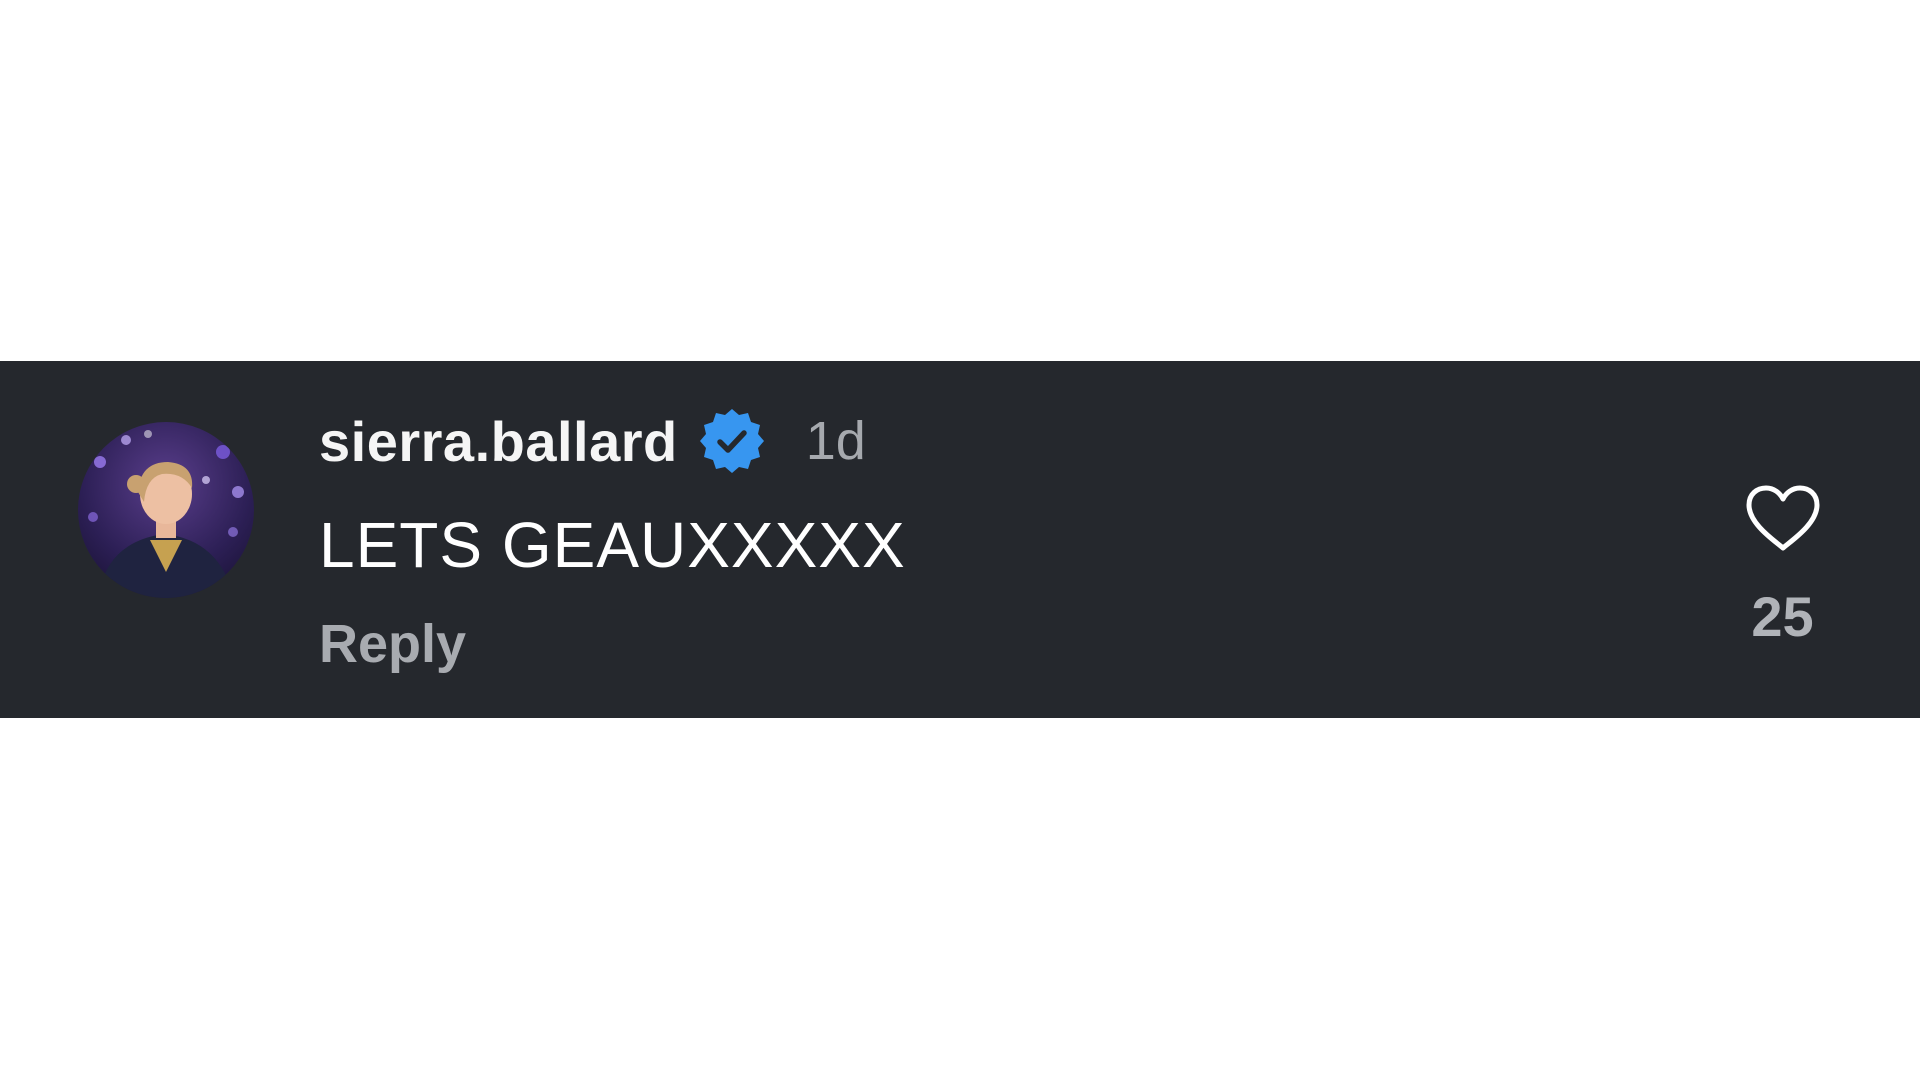 The height and width of the screenshot is (1080, 1920). I want to click on heart-outline-icon, so click(1783, 518).